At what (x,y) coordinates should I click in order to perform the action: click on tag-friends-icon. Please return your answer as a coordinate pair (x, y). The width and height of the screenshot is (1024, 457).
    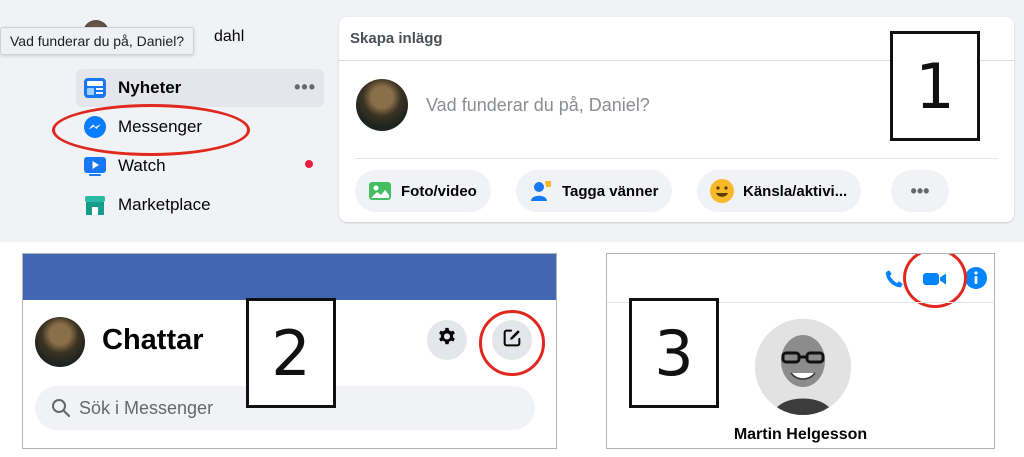
    Looking at the image, I should click on (541, 191).